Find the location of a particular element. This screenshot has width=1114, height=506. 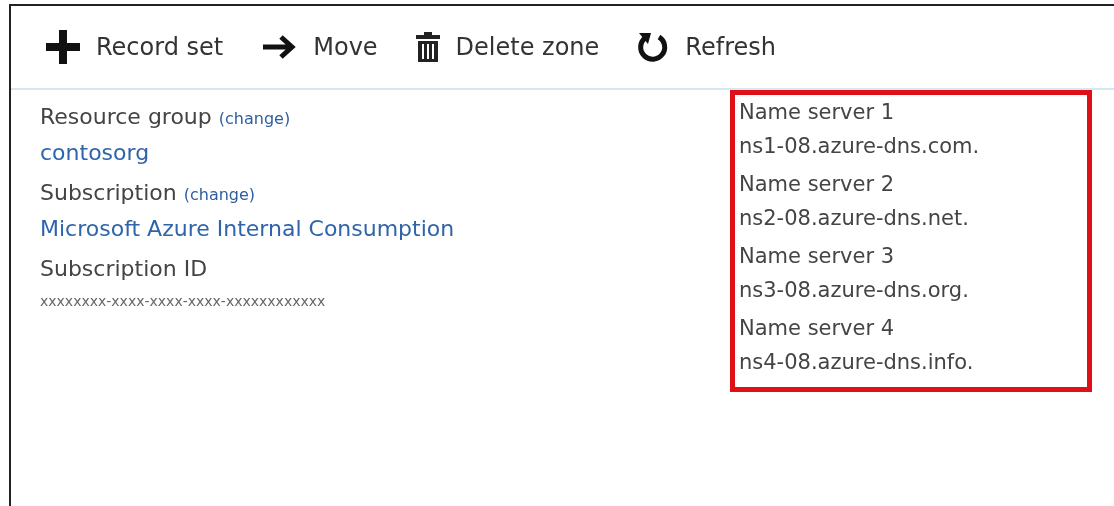

toolbar-button: Delete zone is located at coordinates (507, 47).